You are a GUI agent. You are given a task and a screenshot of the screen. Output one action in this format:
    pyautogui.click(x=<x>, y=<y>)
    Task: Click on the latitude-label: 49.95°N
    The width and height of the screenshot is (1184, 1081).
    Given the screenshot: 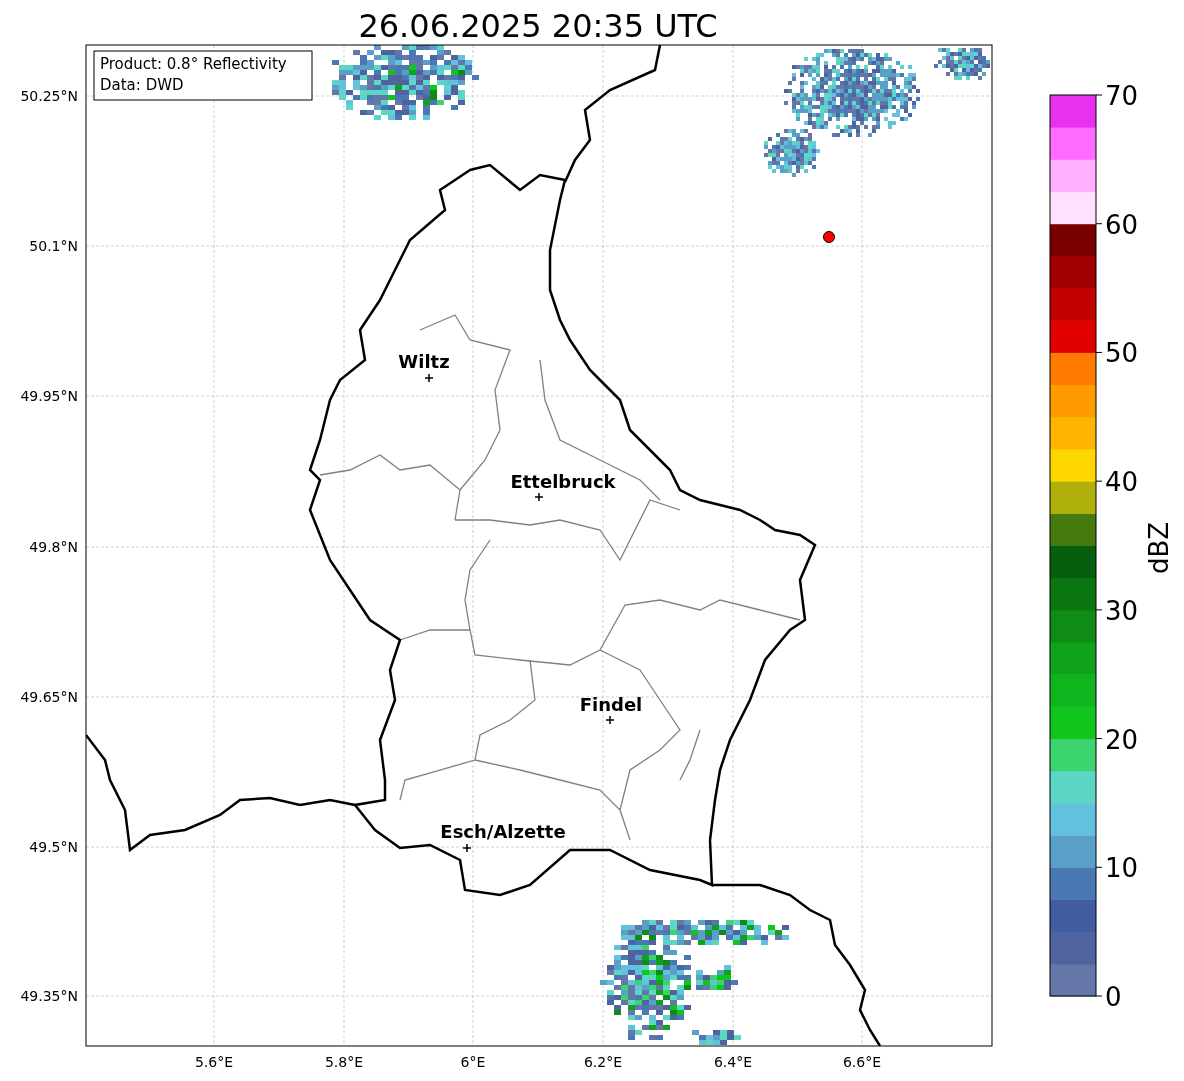 What is the action you would take?
    pyautogui.click(x=49, y=396)
    